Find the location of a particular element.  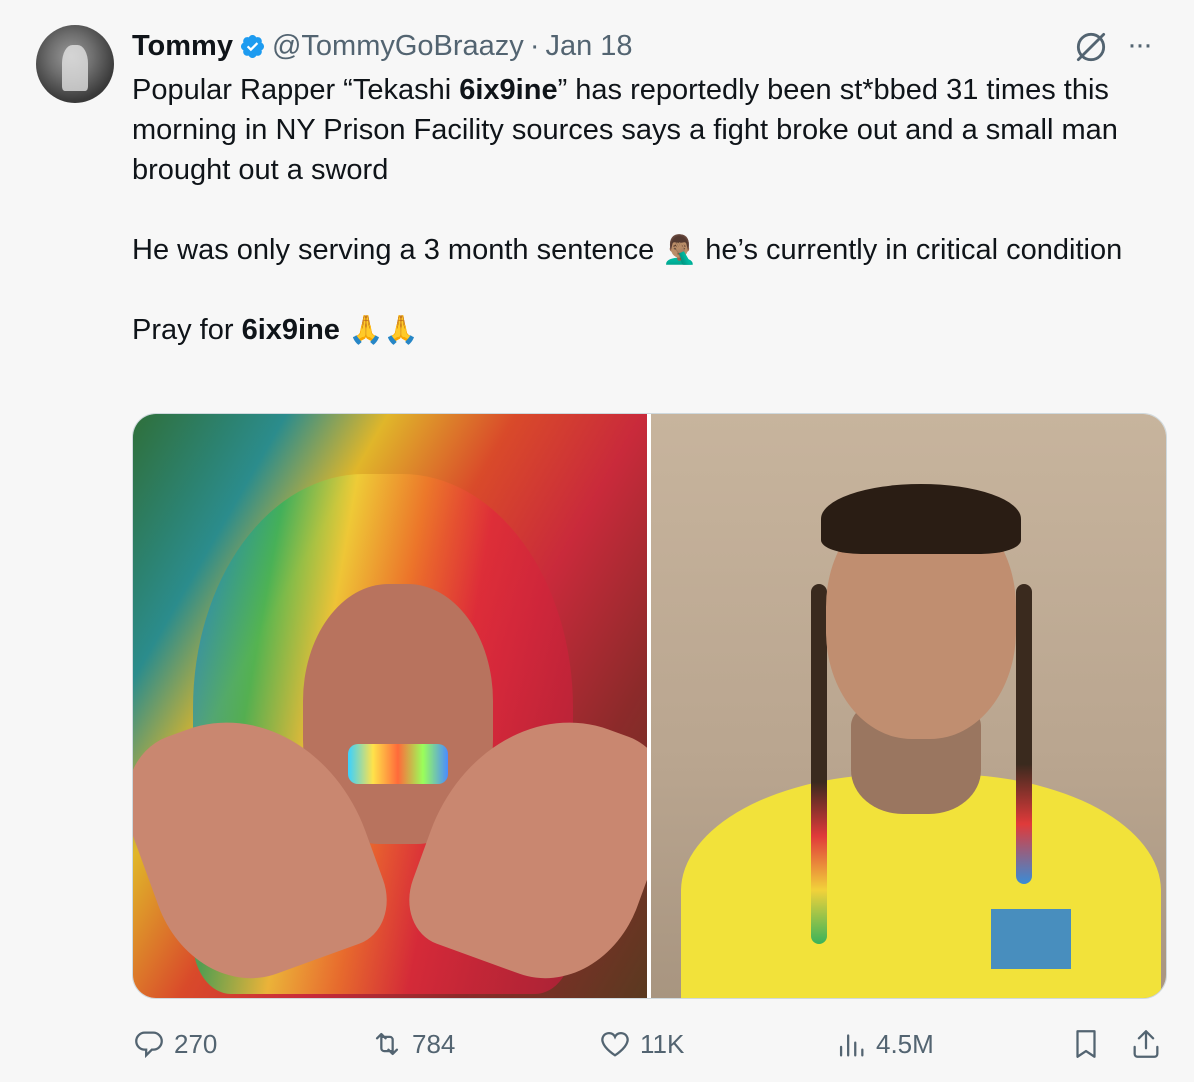

repost-button: 784 is located at coordinates (412, 1044).